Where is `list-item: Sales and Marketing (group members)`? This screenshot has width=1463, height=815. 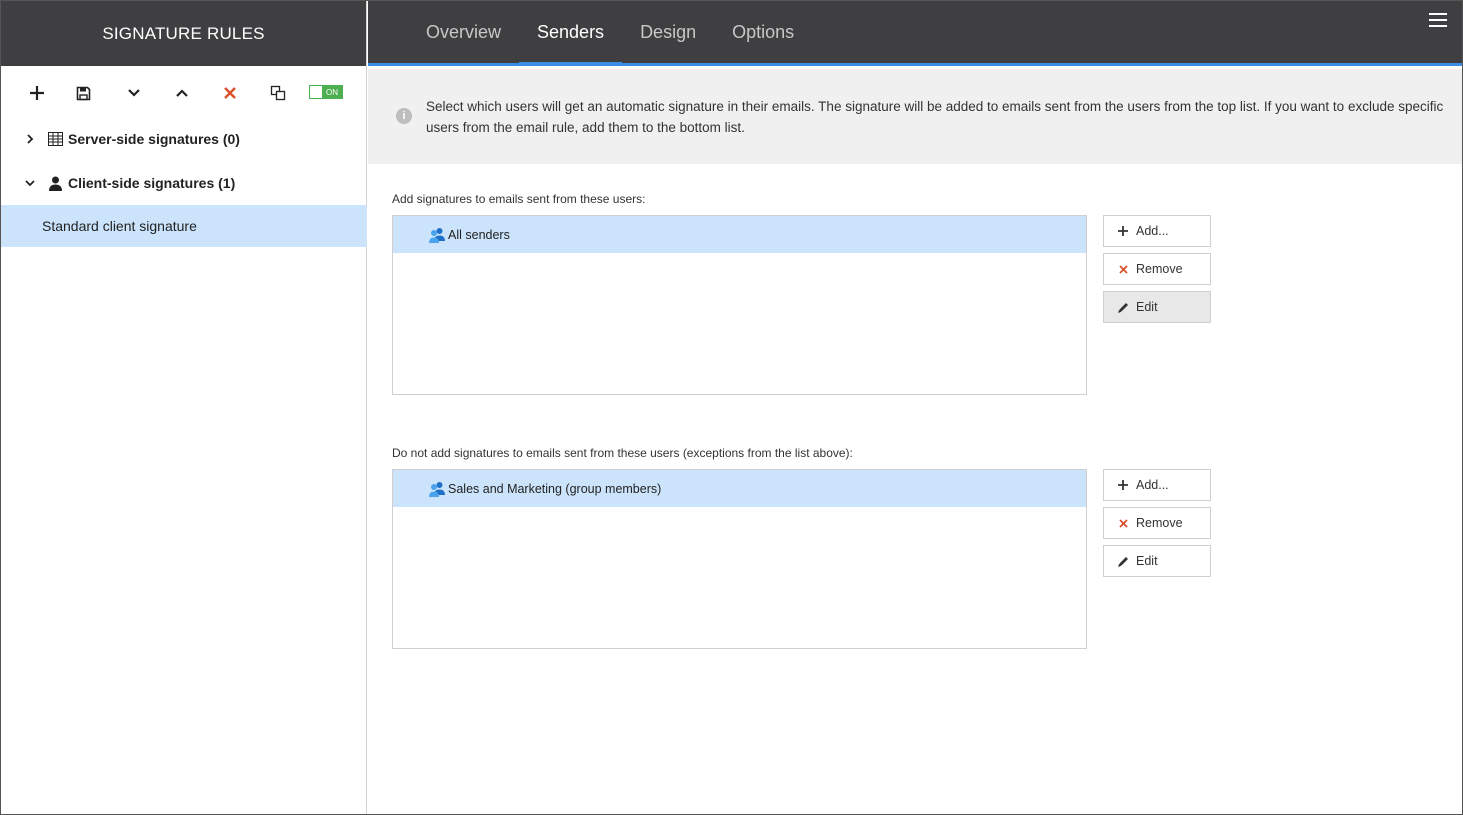
list-item: Sales and Marketing (group members) is located at coordinates (739, 488).